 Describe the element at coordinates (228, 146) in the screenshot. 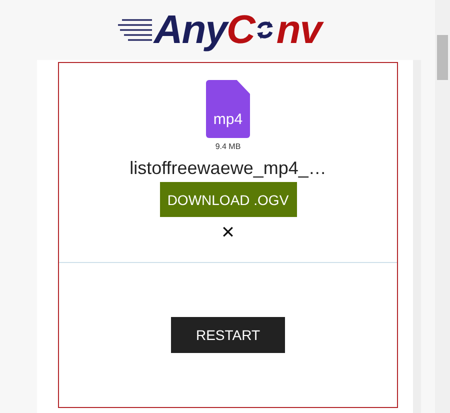

I see `file-size: 9.4 MB` at that location.